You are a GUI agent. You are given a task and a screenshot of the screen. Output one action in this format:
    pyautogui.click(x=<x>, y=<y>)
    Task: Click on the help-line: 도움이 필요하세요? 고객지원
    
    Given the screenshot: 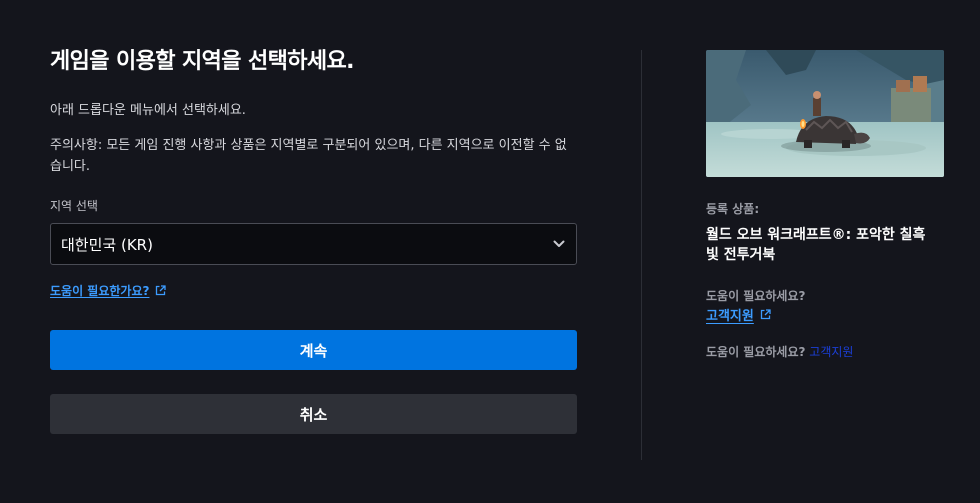 What is the action you would take?
    pyautogui.click(x=826, y=352)
    